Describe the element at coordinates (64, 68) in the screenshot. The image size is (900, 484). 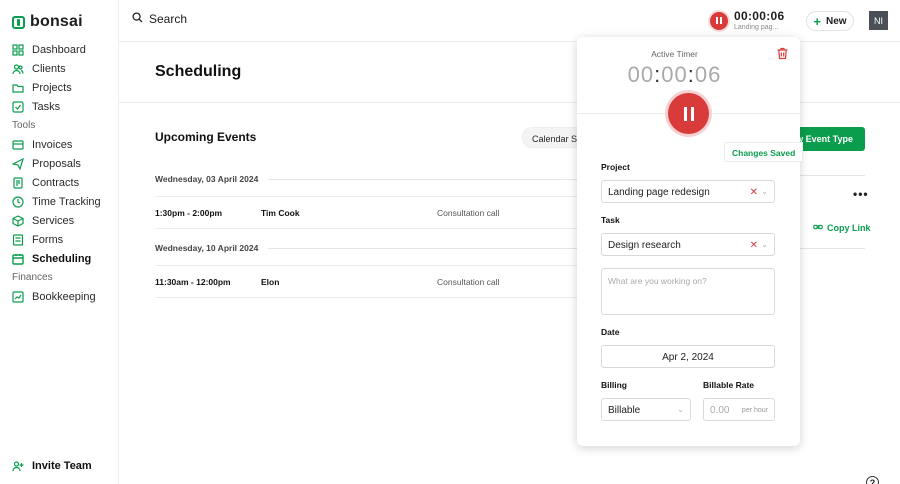
I see `sidebar-item-clients: Clients` at that location.